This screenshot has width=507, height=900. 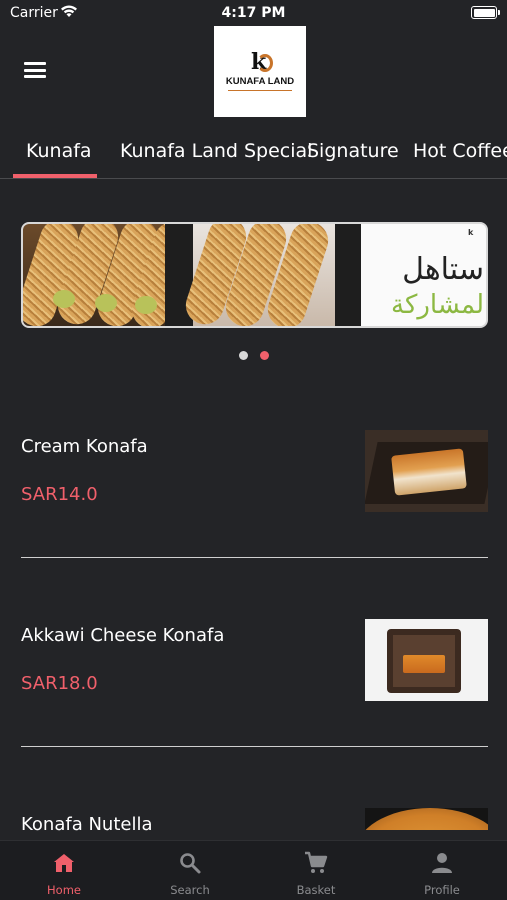 I want to click on home-icon, so click(x=64, y=863).